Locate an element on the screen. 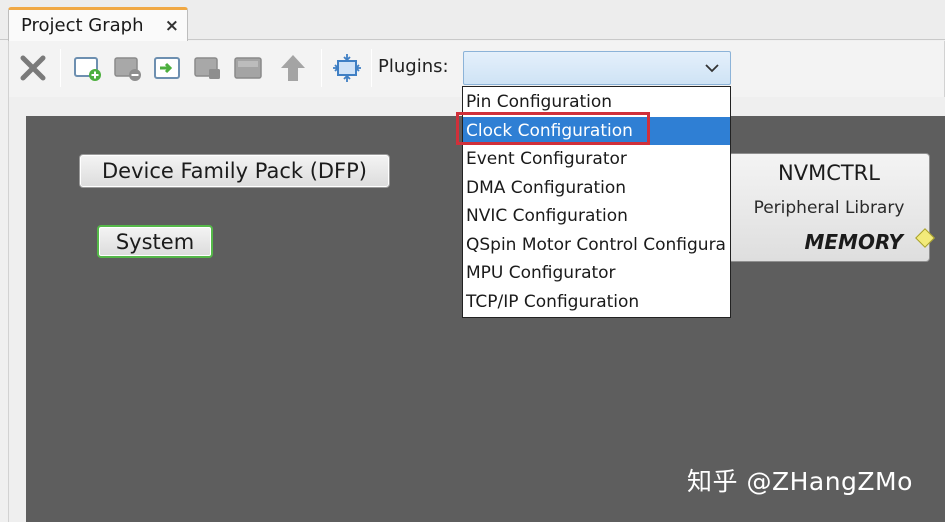 The width and height of the screenshot is (945, 522). nvmctrl-node: NVMCTRL Peripheral Library MEMORY is located at coordinates (829, 207).